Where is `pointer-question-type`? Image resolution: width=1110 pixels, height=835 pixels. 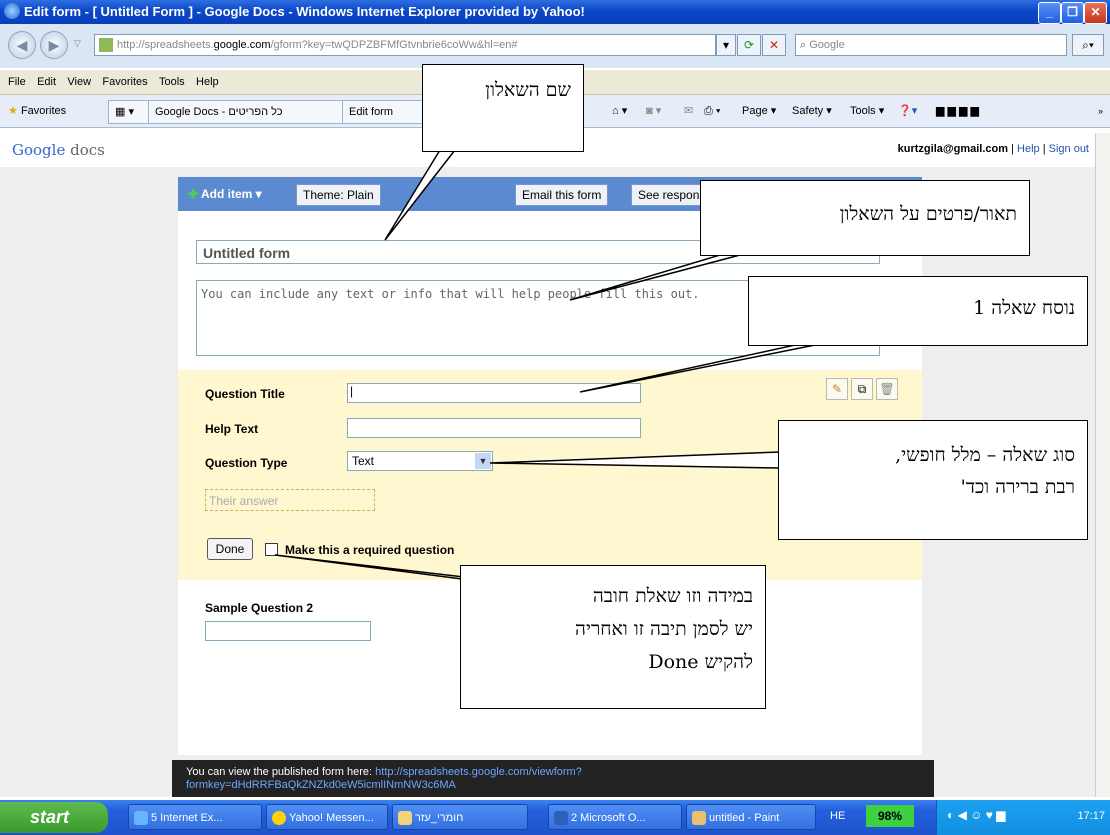
pointer-question-type is located at coordinates (635, 460).